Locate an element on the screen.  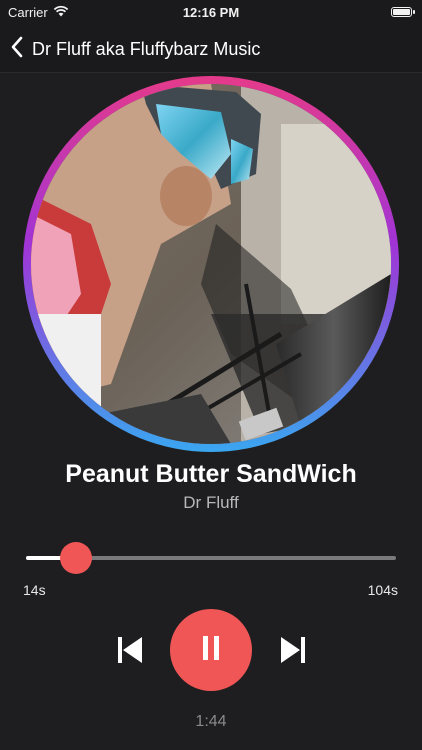
track-artist: Dr Fluff is located at coordinates (211, 502).